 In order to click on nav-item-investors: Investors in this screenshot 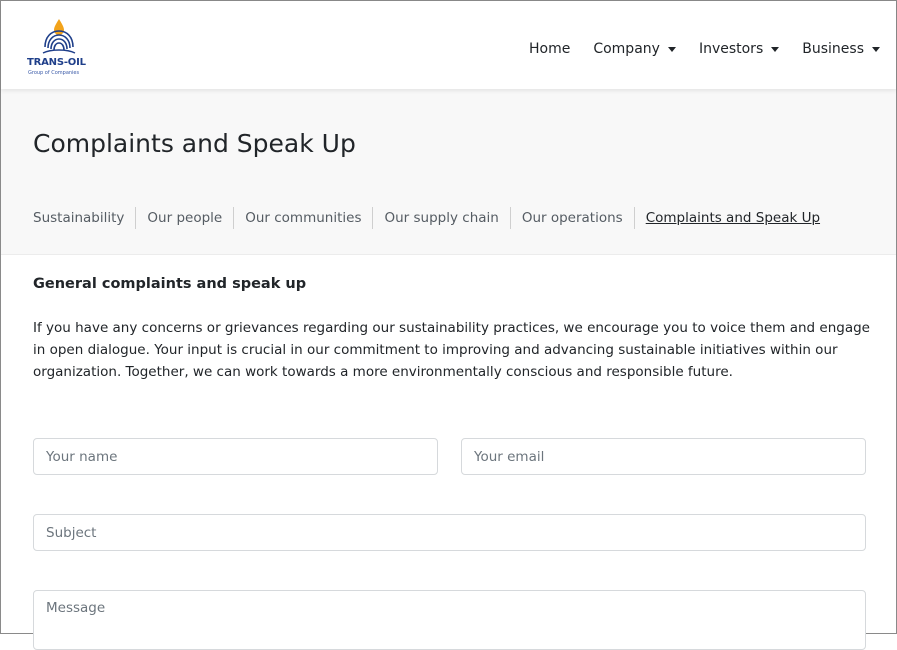, I will do `click(739, 49)`.